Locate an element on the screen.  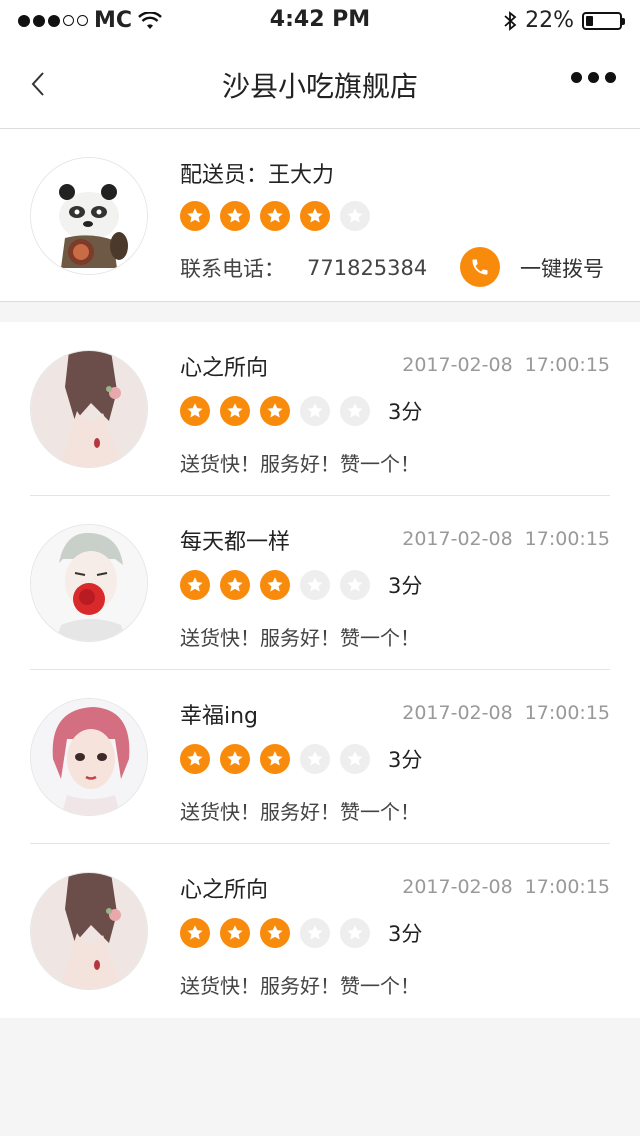
phone-icon is located at coordinates (480, 267).